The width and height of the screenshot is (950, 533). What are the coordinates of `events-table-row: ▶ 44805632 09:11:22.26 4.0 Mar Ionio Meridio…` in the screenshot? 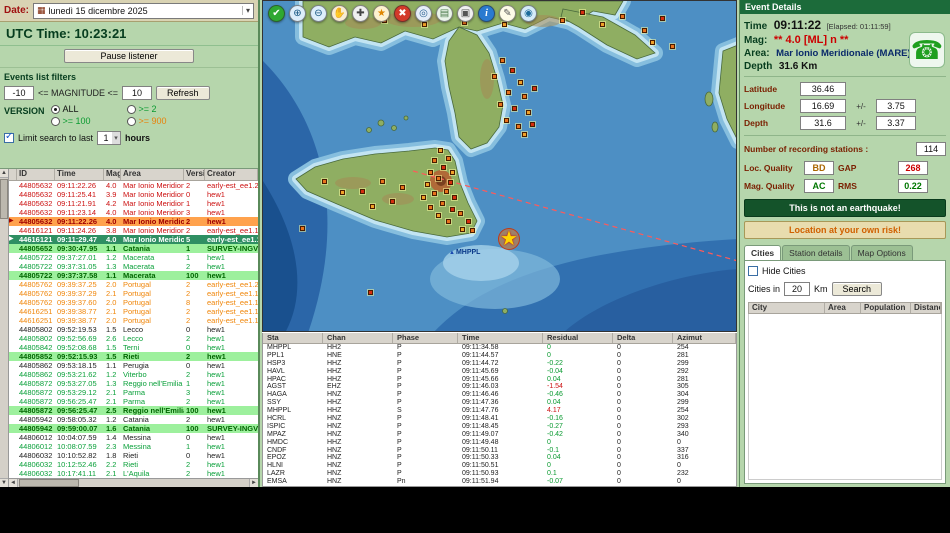 It's located at (133, 221).